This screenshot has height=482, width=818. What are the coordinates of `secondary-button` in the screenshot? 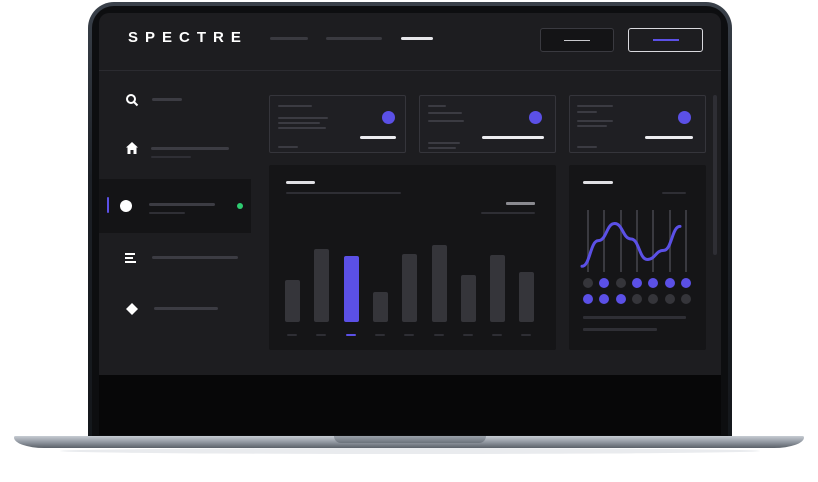 It's located at (577, 40).